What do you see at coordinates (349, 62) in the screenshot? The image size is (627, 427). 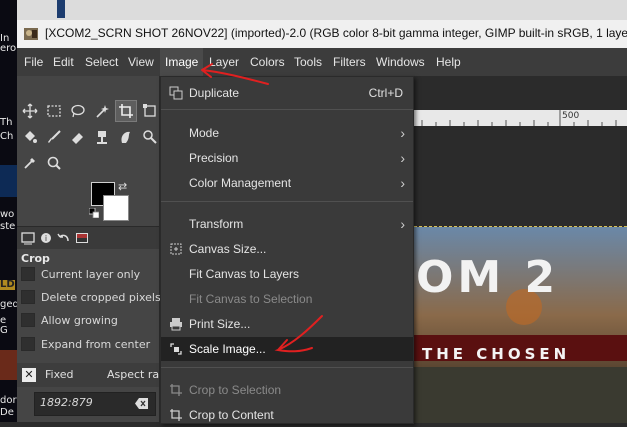 I see `menu-filters: Filters` at bounding box center [349, 62].